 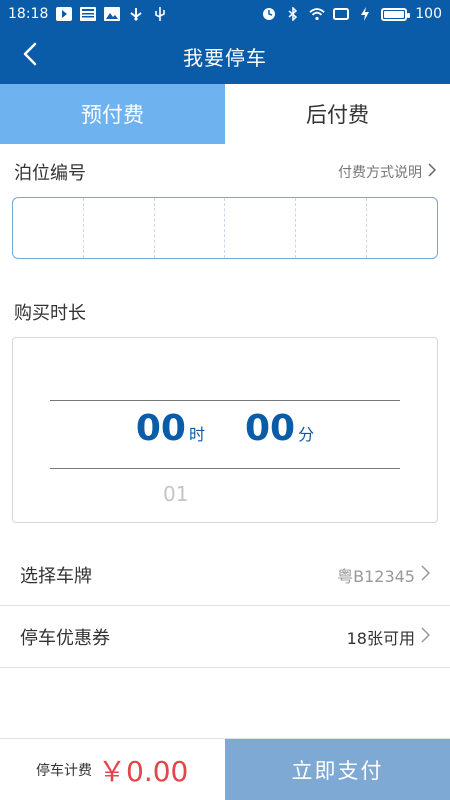 I want to click on news-icon, so click(x=88, y=14).